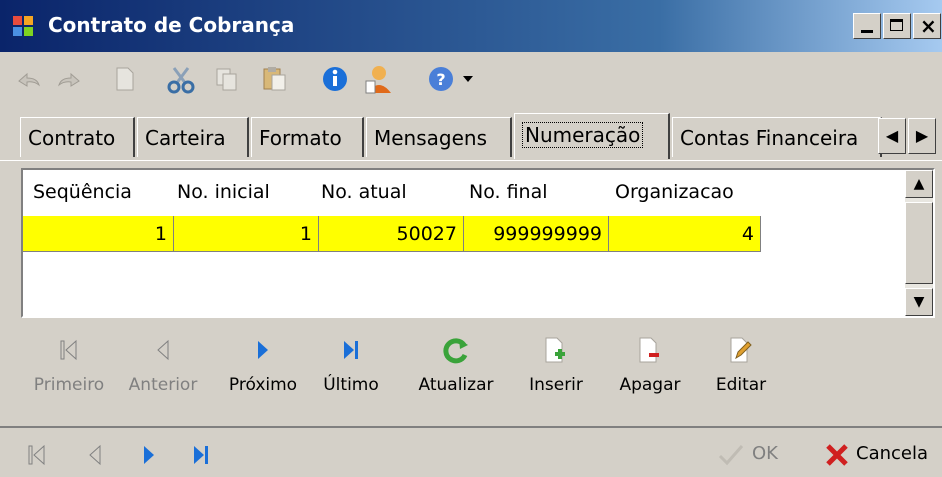 The width and height of the screenshot is (942, 477). Describe the element at coordinates (439, 137) in the screenshot. I see `tab-mensagens: Mensagens` at that location.